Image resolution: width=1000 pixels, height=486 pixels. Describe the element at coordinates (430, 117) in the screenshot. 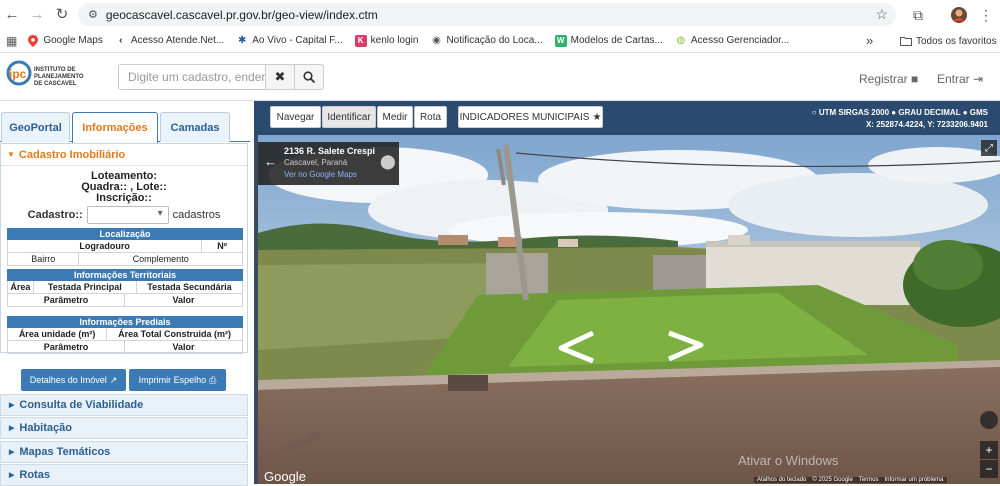

I see `rota-button: Rota` at that location.